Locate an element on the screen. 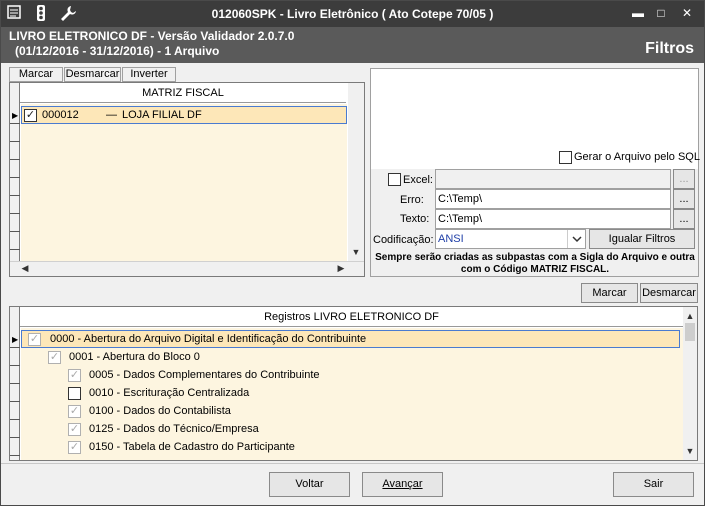  registro-label: 0100 - Dados do Contabilista is located at coordinates (160, 411).